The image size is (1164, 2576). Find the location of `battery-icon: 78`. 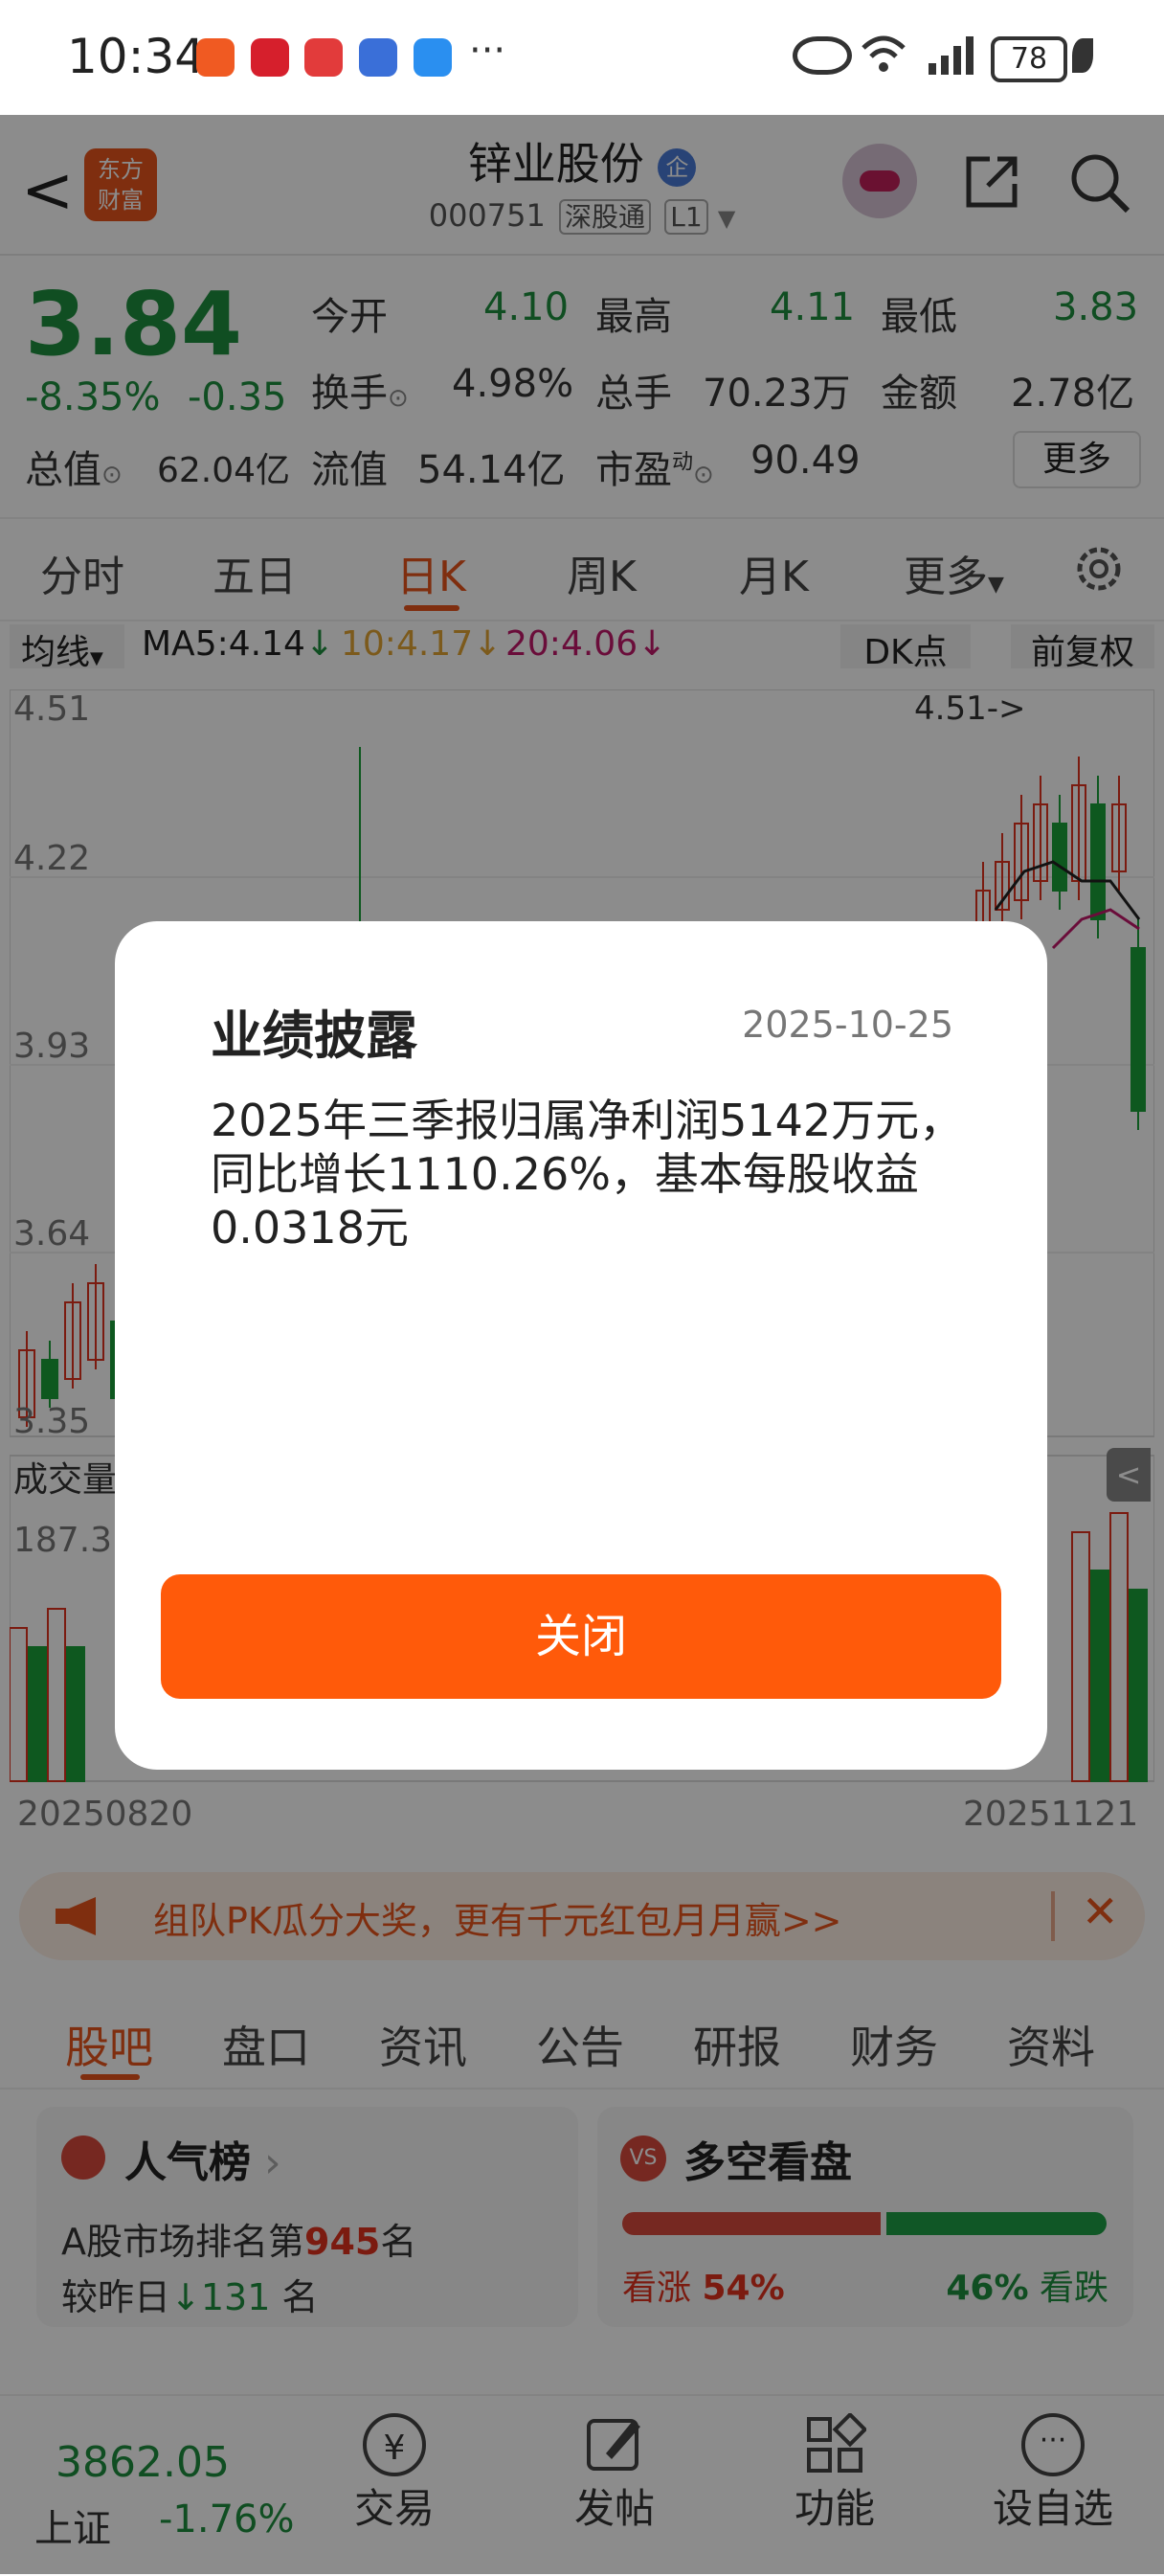

battery-icon: 78 is located at coordinates (1029, 59).